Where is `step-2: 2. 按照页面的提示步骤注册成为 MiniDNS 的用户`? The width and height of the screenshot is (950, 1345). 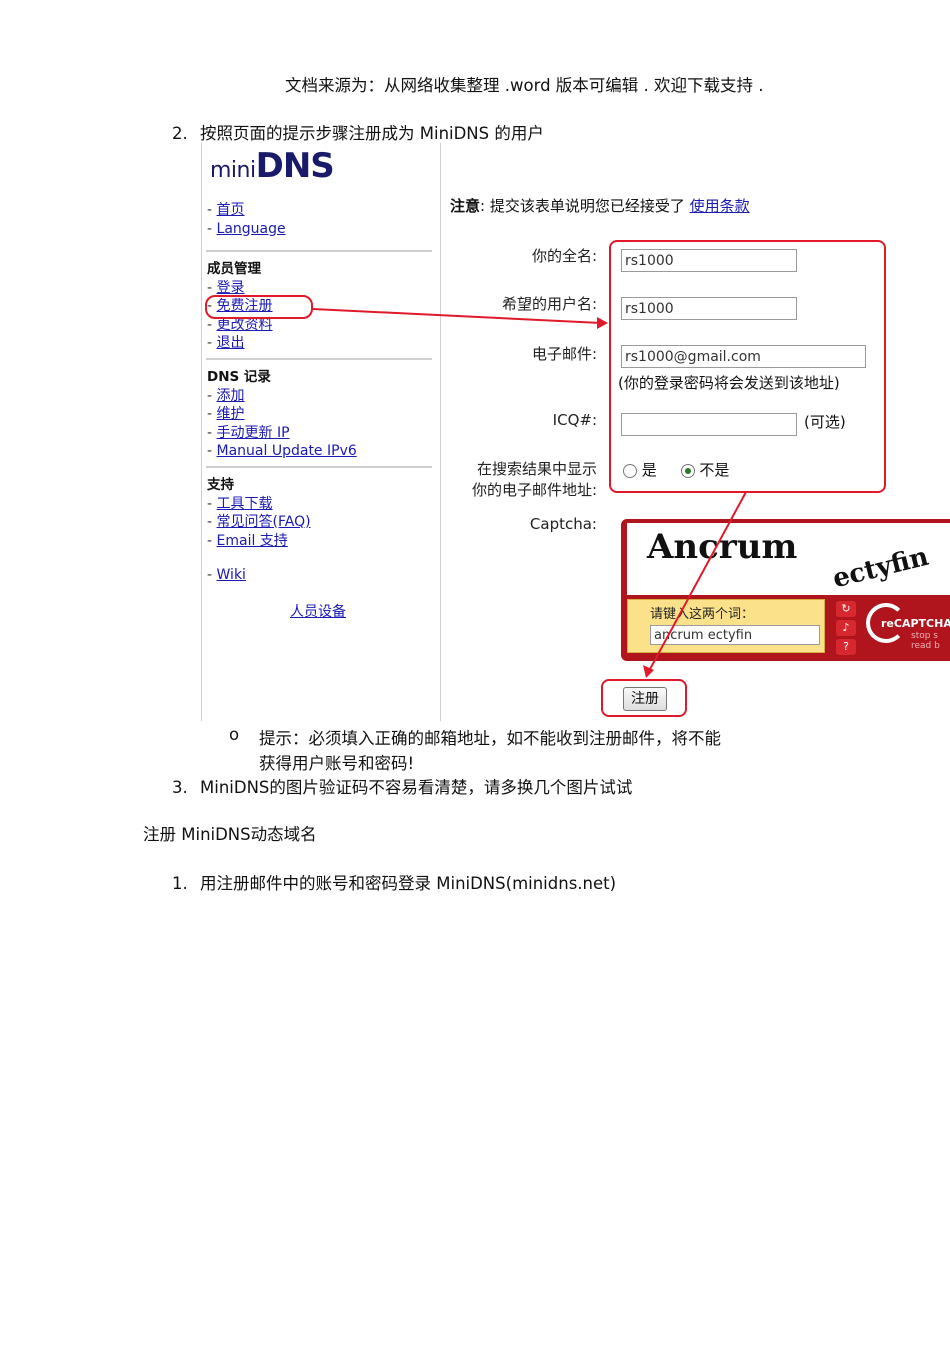 step-2: 2. 按照页面的提示步骤注册成为 MiniDNS 的用户 is located at coordinates (358, 132).